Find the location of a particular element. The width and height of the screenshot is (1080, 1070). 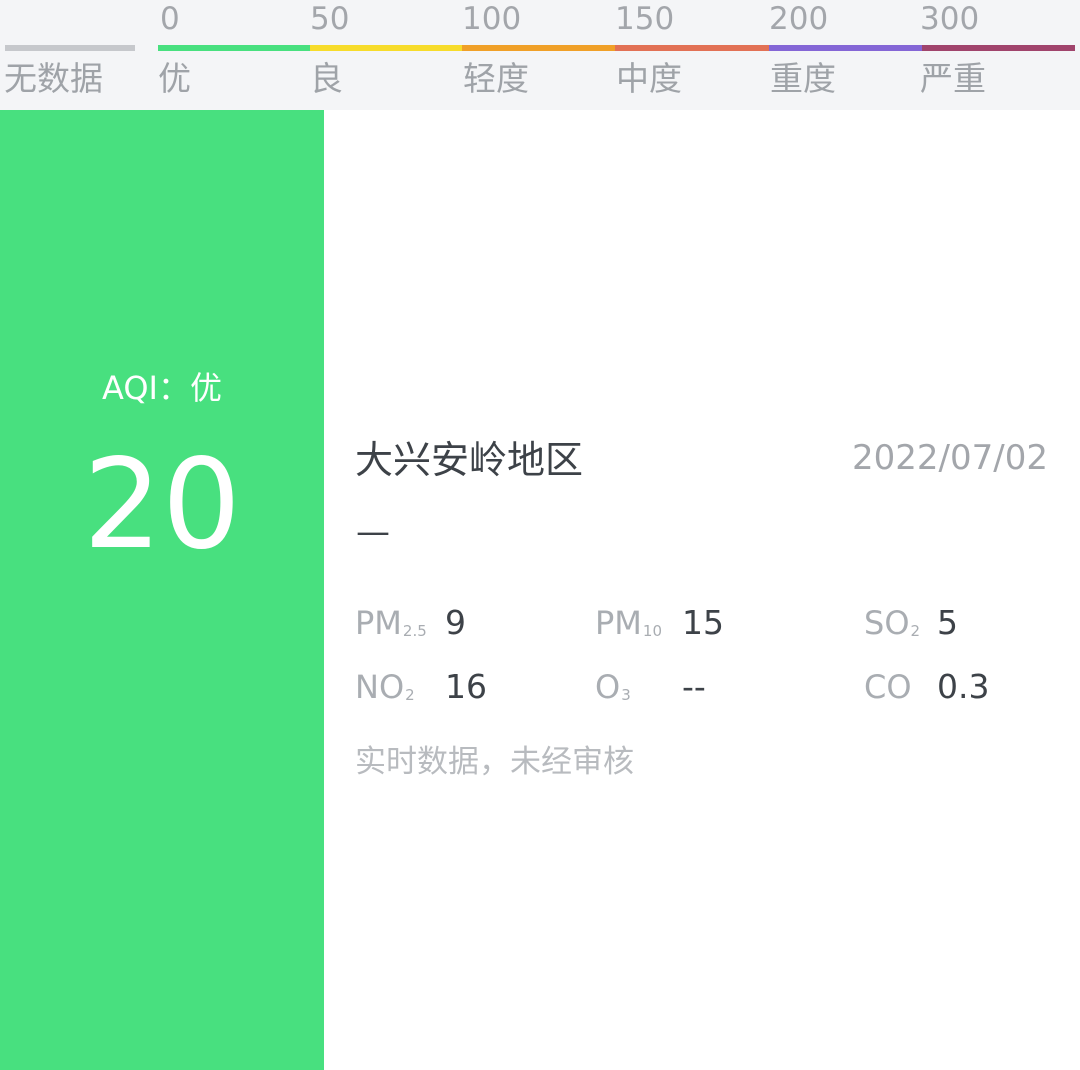

pollutant-name-pm10: PM10 is located at coordinates (628, 623).